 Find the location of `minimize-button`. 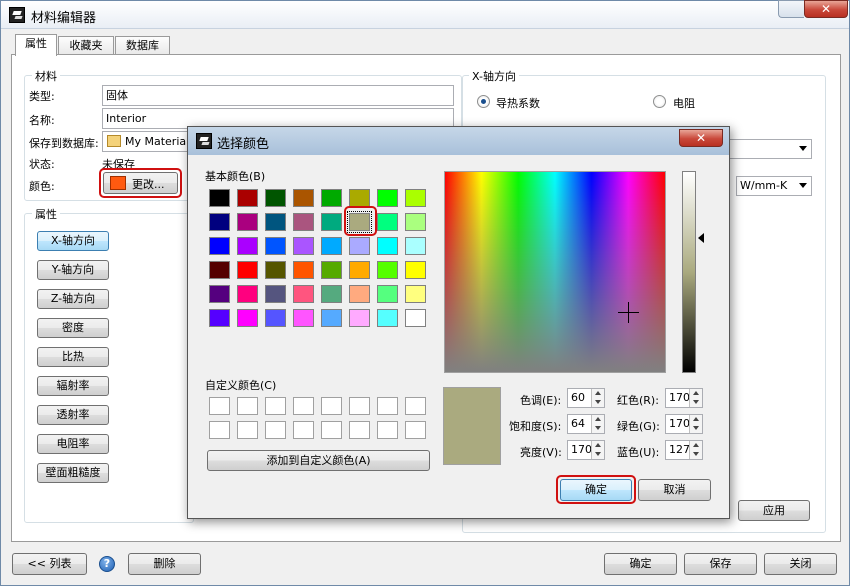

minimize-button is located at coordinates (791, 9).